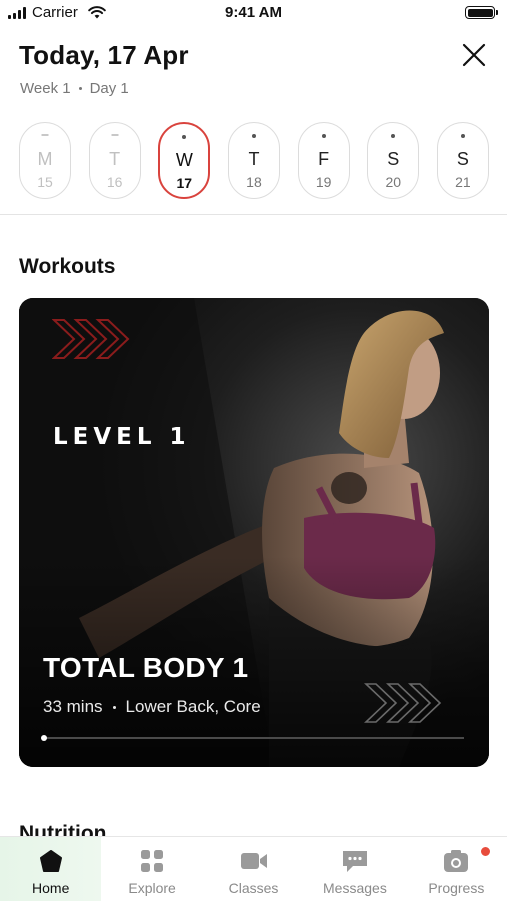 This screenshot has width=507, height=901. I want to click on day-selector: M 15 T 16 W 17 T 18 F 19 S 20 S 21, so click(254, 160).